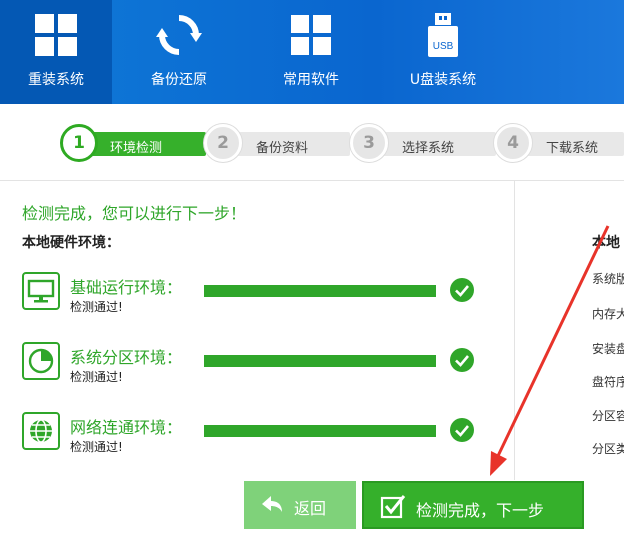  What do you see at coordinates (126, 427) in the screenshot?
I see `check-name: 网络连通环境：` at bounding box center [126, 427].